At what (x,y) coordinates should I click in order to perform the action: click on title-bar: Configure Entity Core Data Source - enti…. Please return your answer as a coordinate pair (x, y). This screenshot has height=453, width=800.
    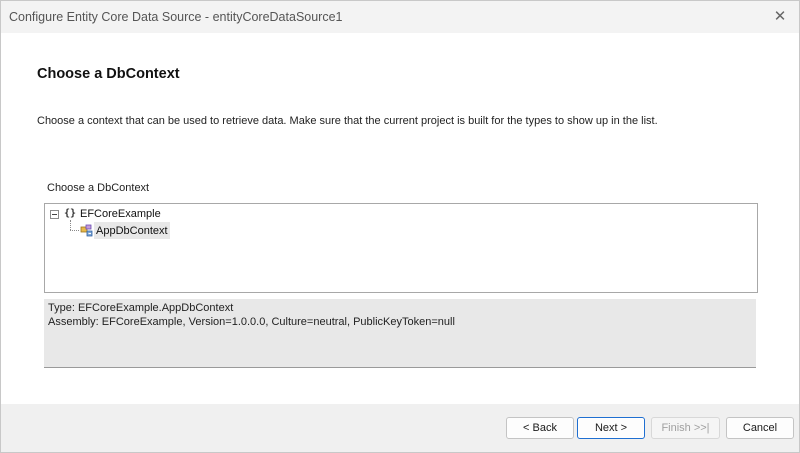
    Looking at the image, I should click on (400, 17).